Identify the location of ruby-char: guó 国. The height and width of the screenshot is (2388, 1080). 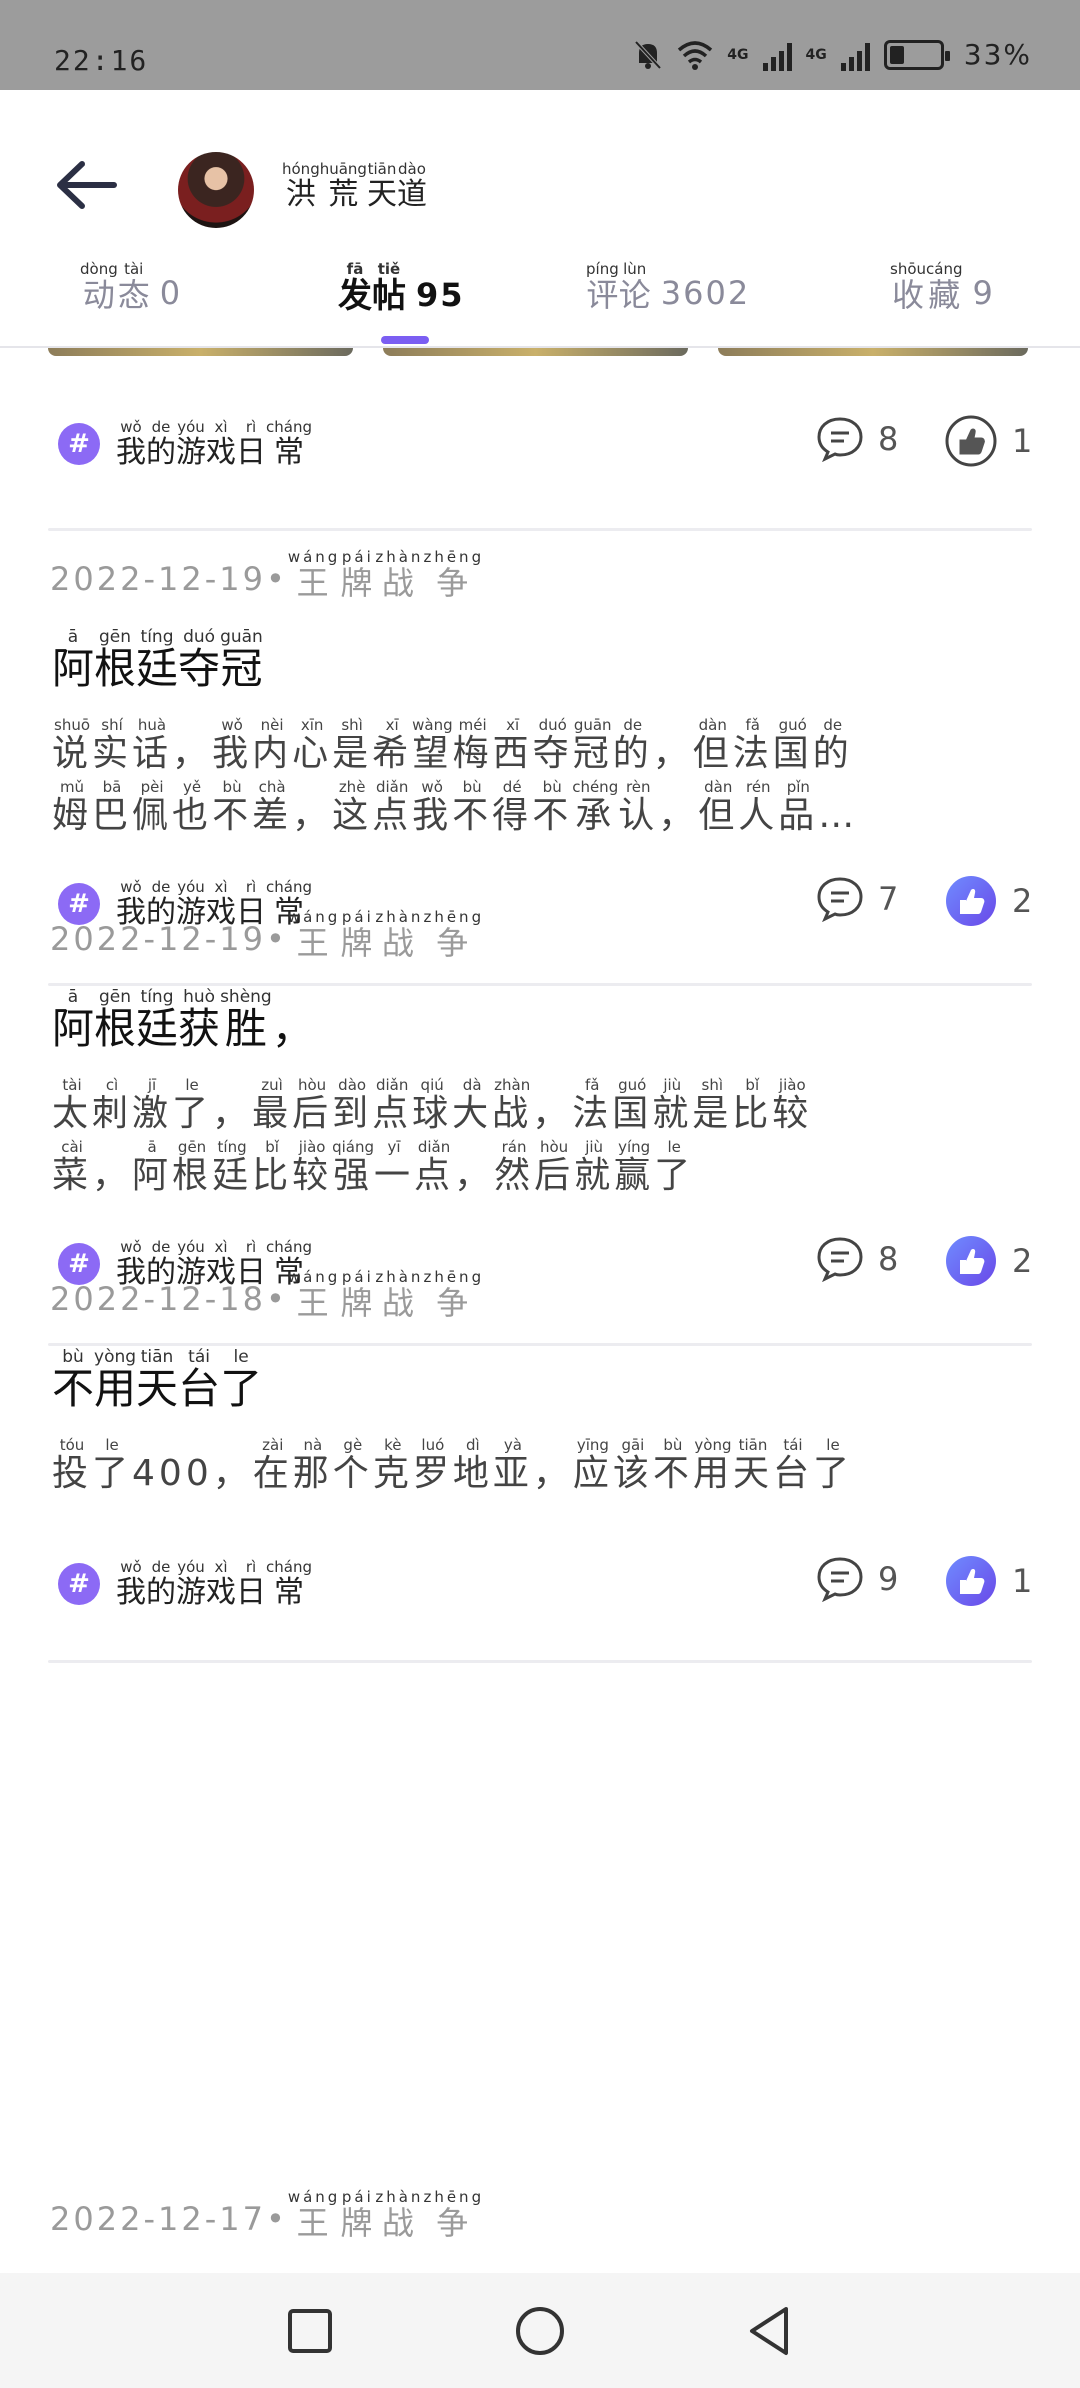
(792, 745).